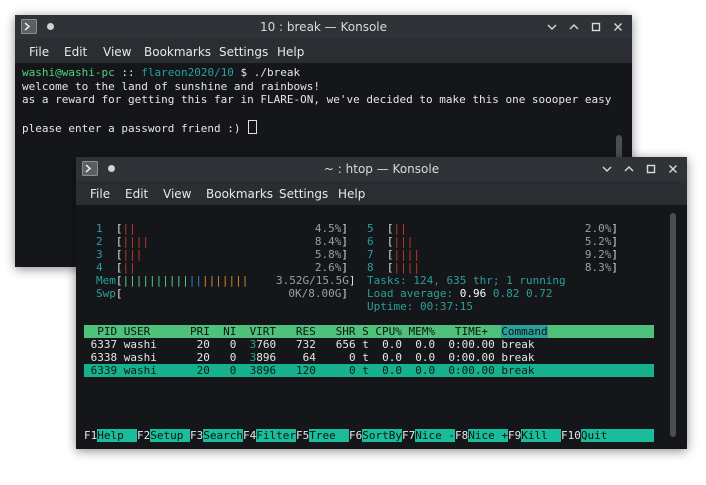 This screenshot has width=706, height=485. Describe the element at coordinates (68, 72) in the screenshot. I see `prompt-user: washi@washi-pc` at that location.